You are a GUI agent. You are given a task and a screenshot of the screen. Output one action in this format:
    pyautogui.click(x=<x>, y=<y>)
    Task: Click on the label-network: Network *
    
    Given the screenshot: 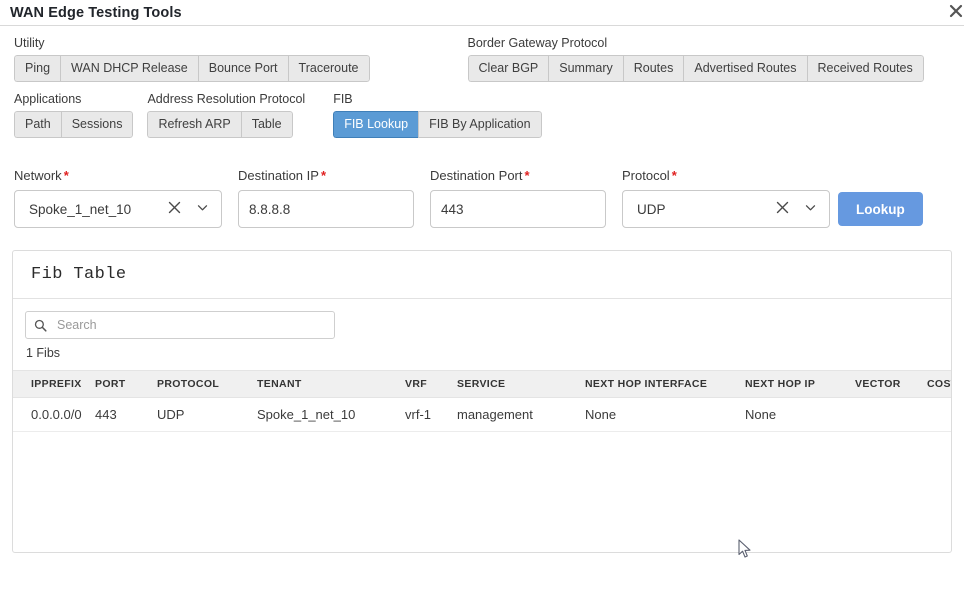 What is the action you would take?
    pyautogui.click(x=118, y=176)
    